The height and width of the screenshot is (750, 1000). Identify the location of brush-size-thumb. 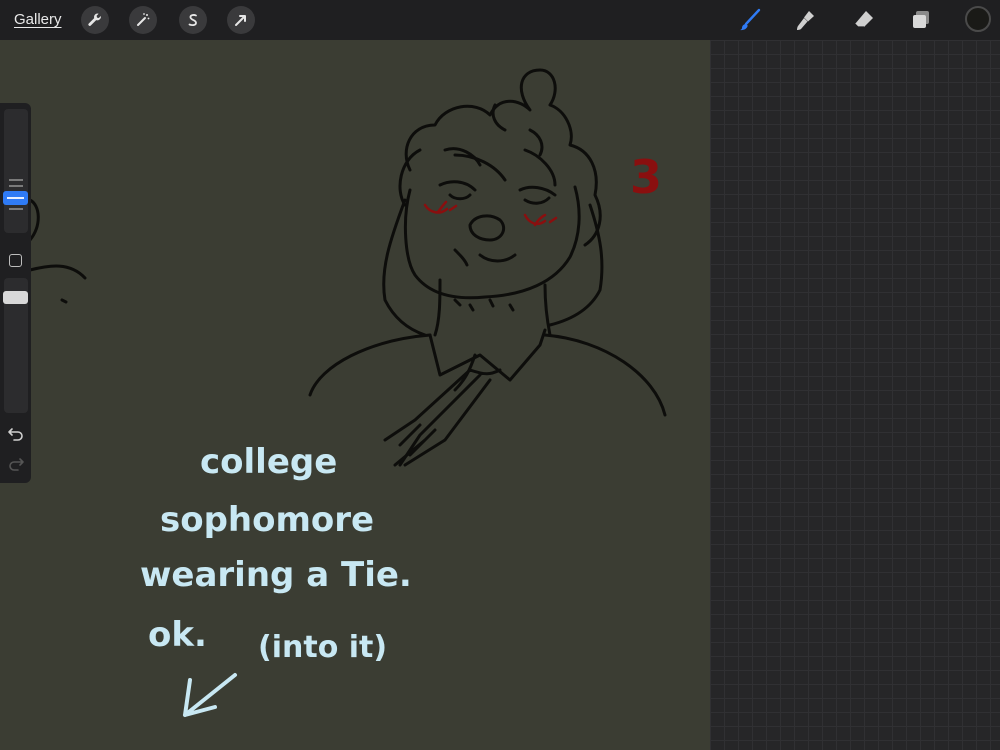
(15, 198).